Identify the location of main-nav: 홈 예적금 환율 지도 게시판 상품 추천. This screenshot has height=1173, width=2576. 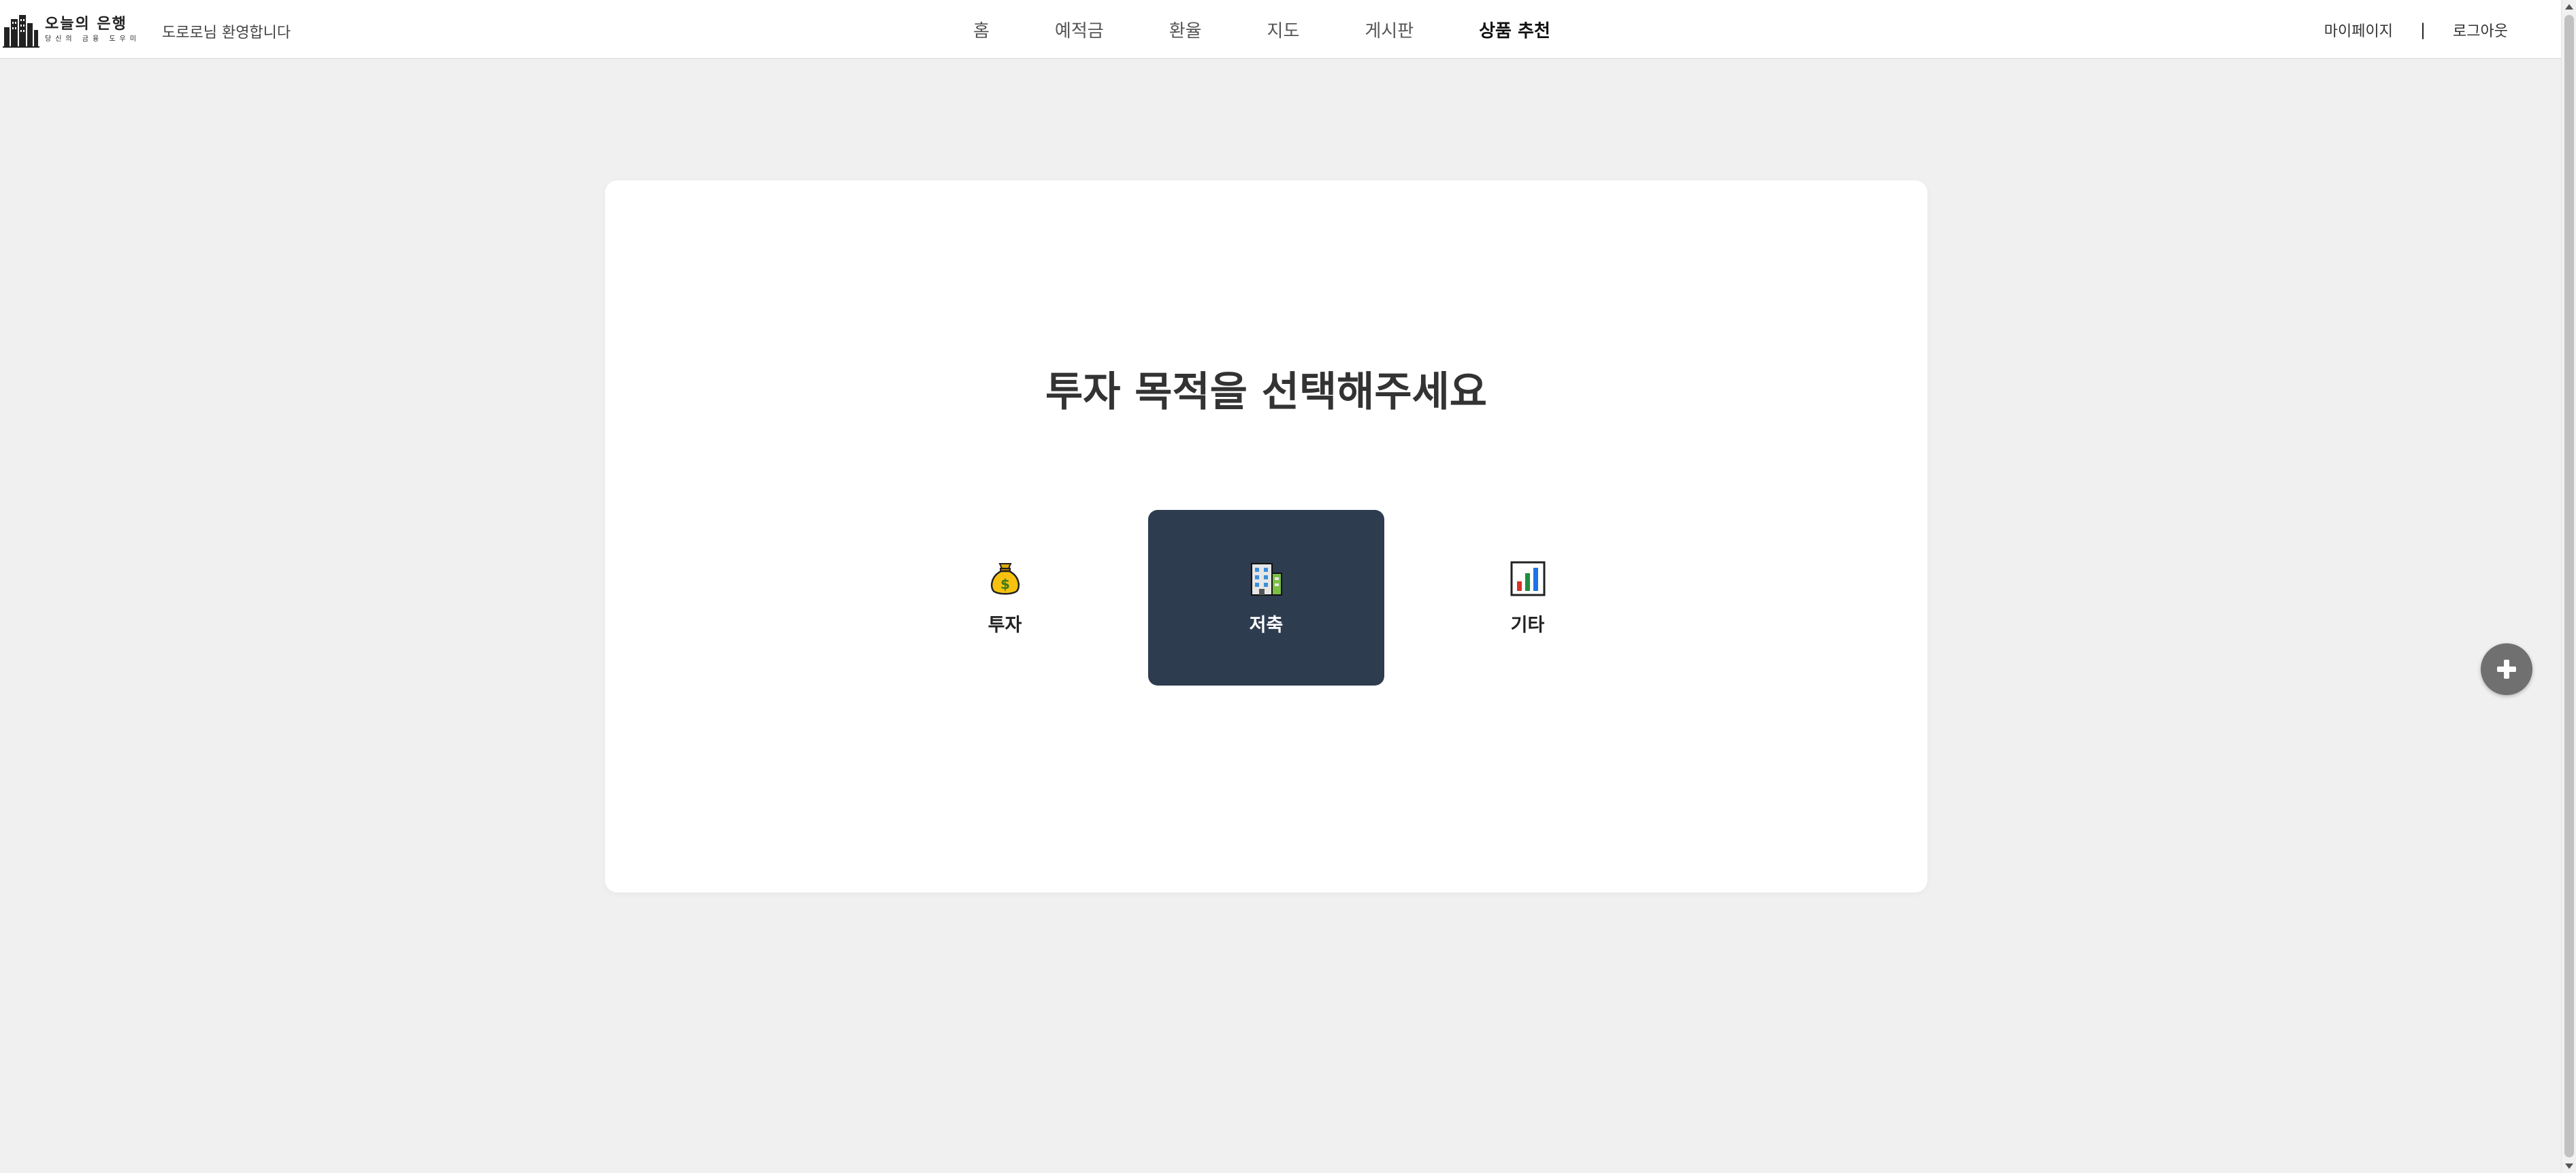
(1261, 29).